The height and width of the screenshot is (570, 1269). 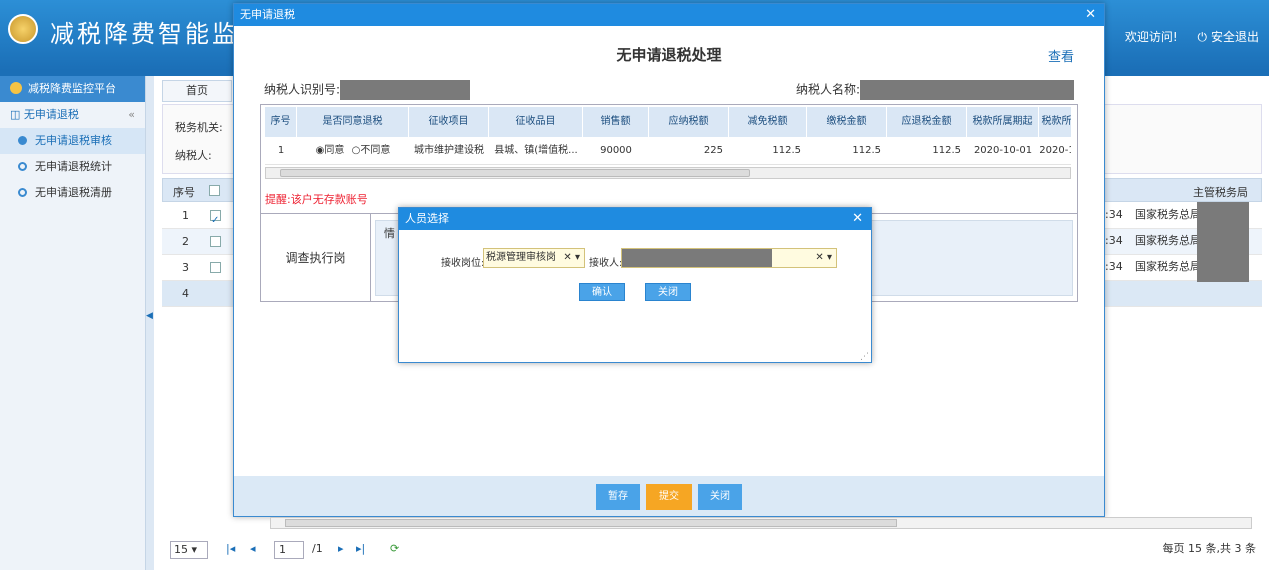 I want to click on cell-paid: 112.5, so click(x=847, y=151).